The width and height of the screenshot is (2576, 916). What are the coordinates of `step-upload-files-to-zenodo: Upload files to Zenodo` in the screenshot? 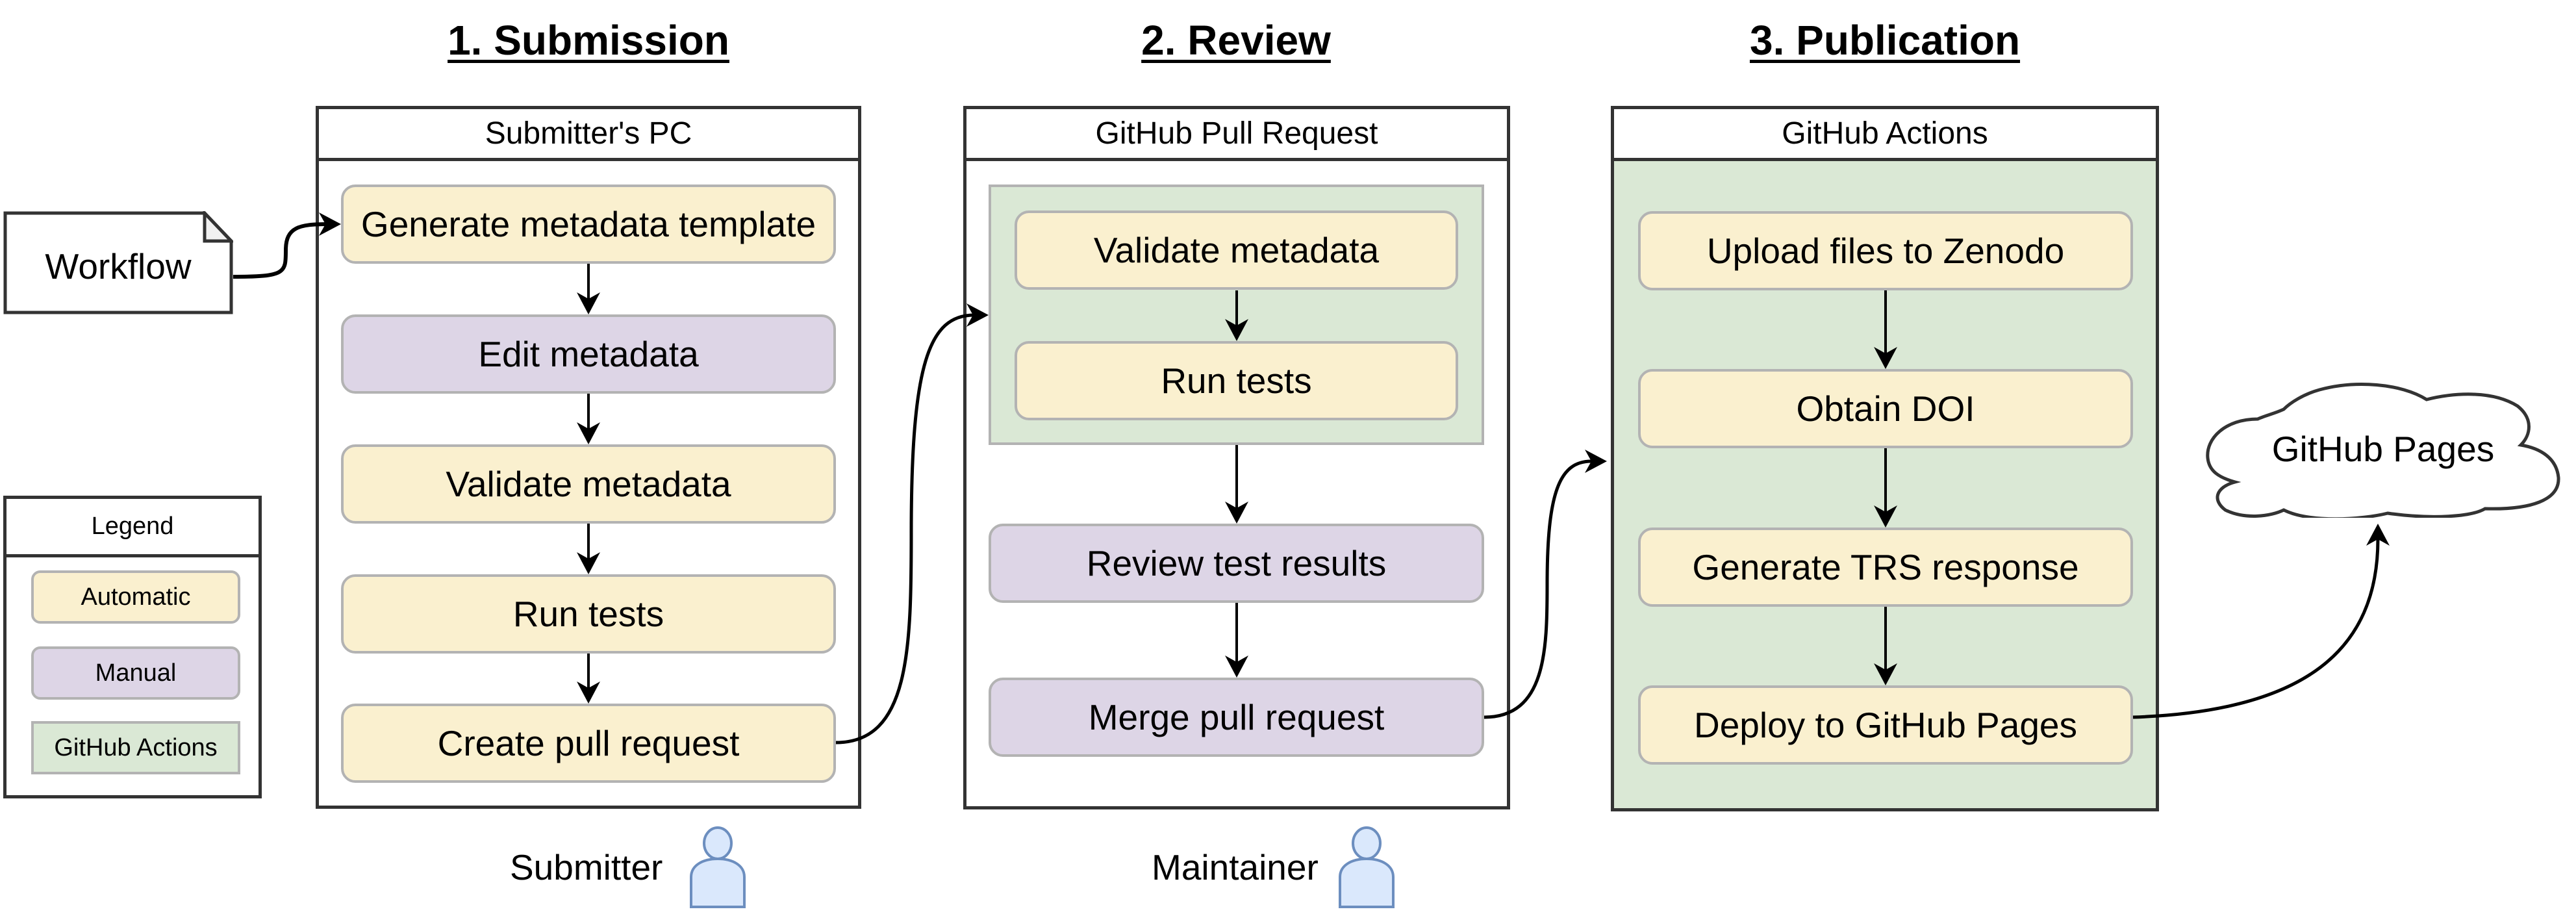 It's located at (1886, 251).